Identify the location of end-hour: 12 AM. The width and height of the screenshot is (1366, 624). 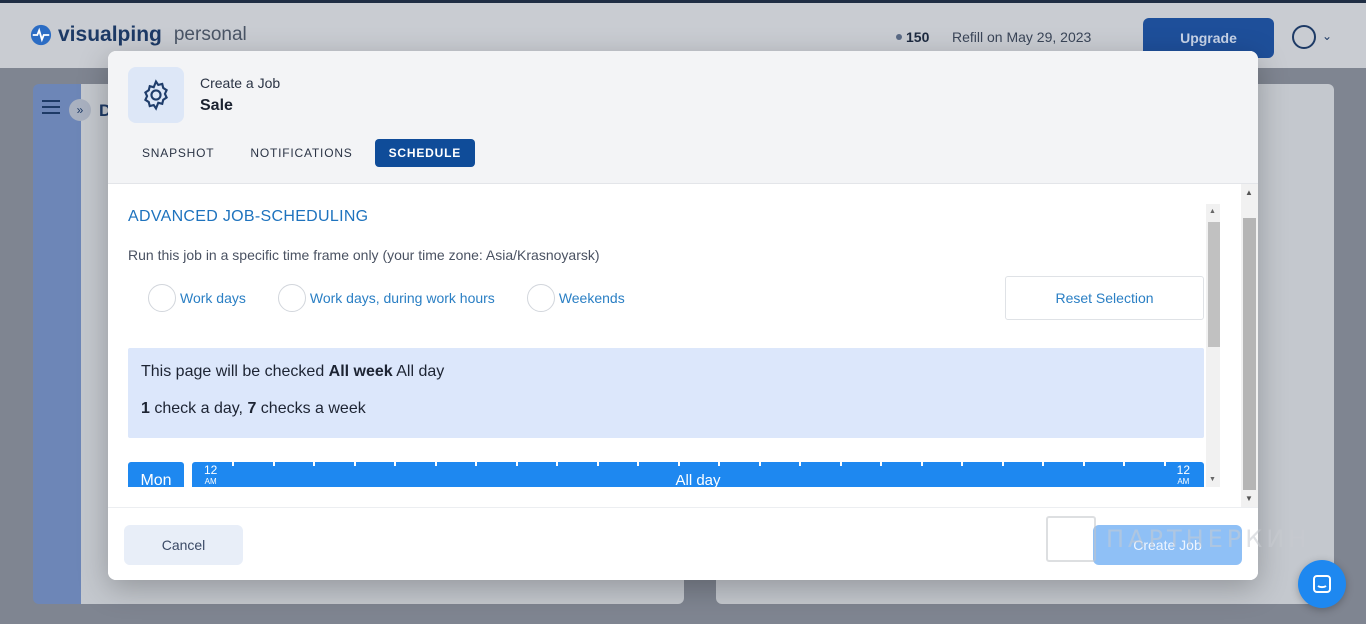
(1183, 475).